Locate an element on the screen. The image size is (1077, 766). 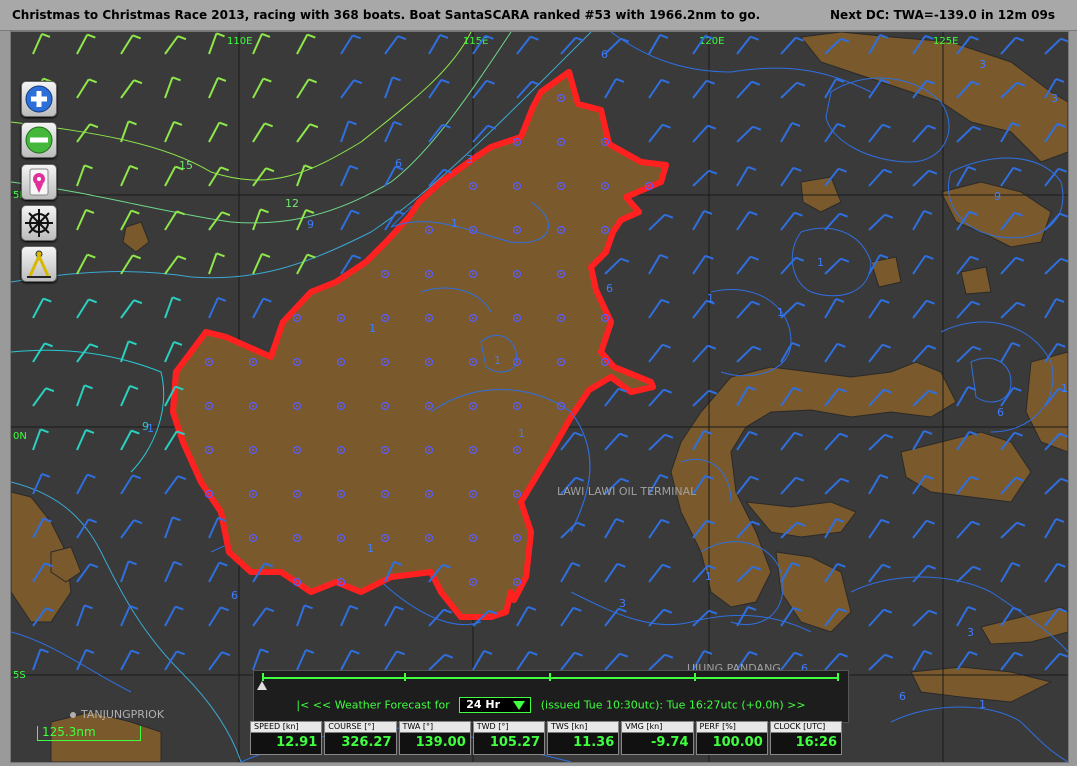
forecast-period-select: 24 Hr is located at coordinates (495, 705).